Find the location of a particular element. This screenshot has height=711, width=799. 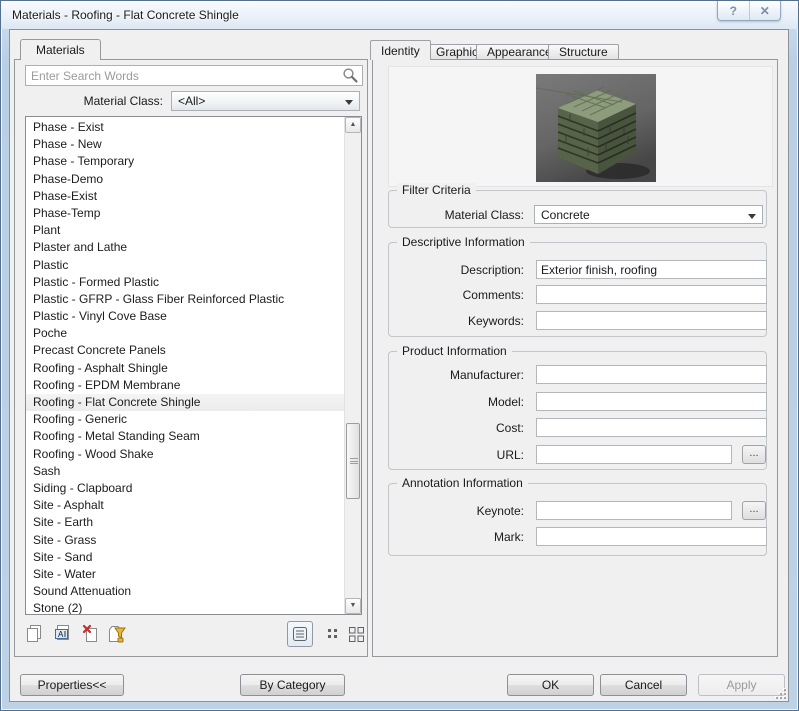

list-item: Plastic is located at coordinates (185, 265).